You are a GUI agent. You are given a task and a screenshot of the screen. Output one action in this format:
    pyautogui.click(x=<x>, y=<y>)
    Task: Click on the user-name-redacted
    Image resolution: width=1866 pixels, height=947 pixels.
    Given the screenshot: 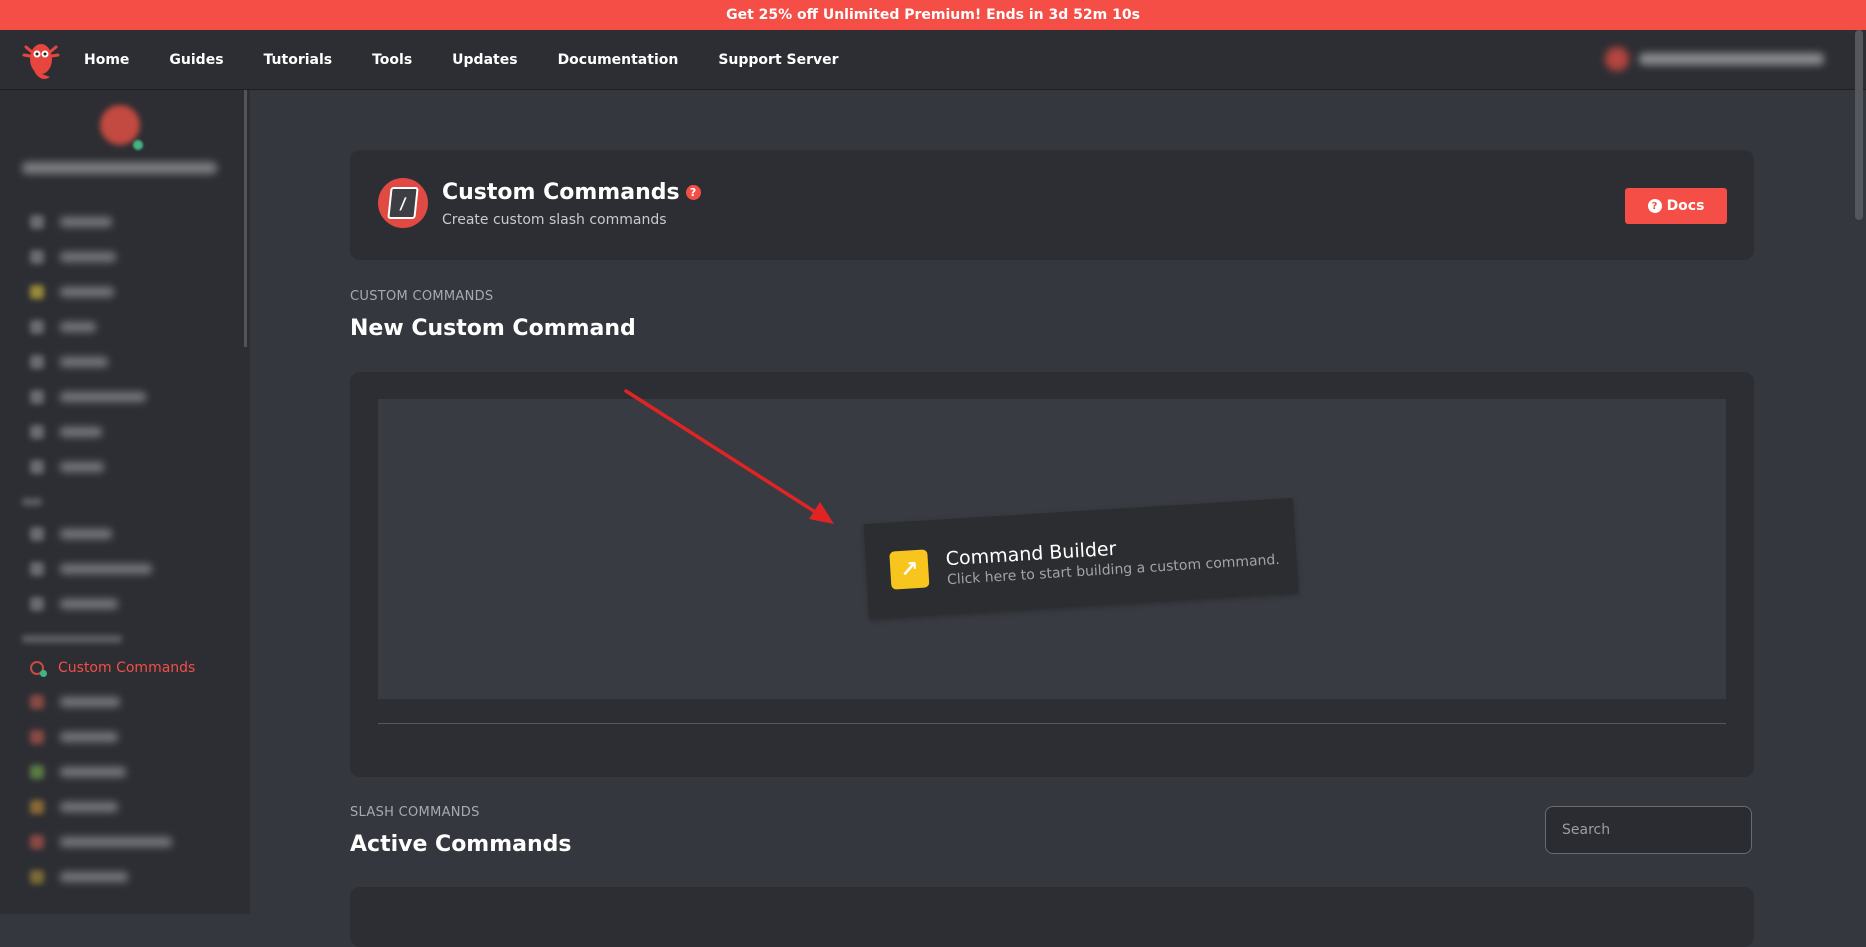 What is the action you would take?
    pyautogui.click(x=1731, y=59)
    